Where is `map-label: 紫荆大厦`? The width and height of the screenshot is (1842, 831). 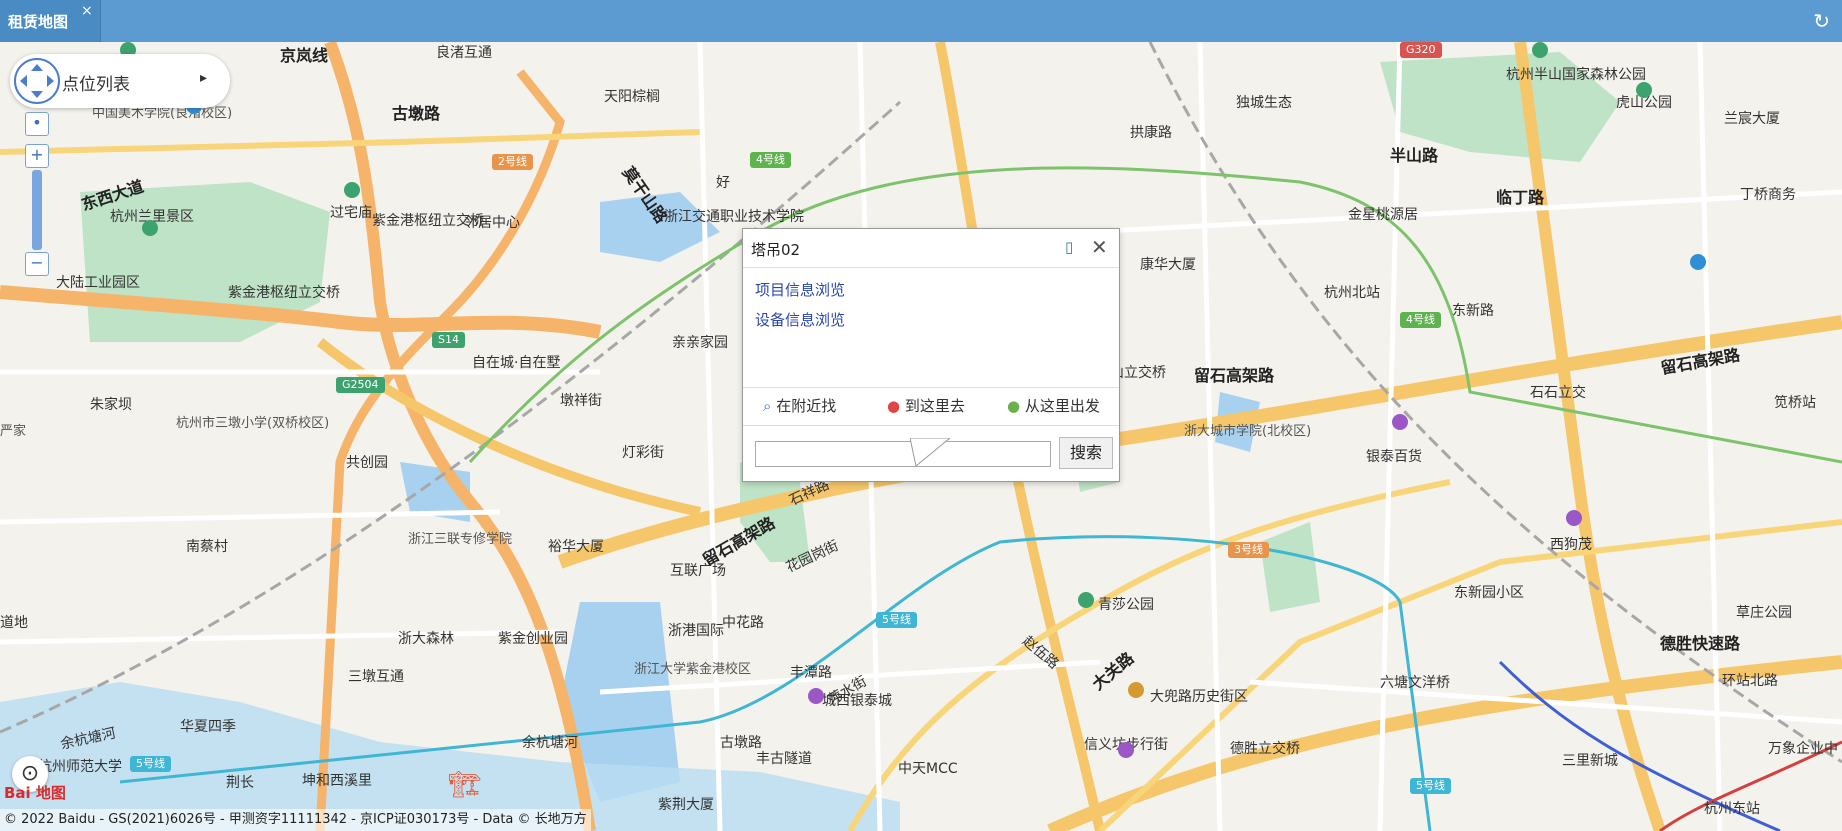 map-label: 紫荆大厦 is located at coordinates (686, 805).